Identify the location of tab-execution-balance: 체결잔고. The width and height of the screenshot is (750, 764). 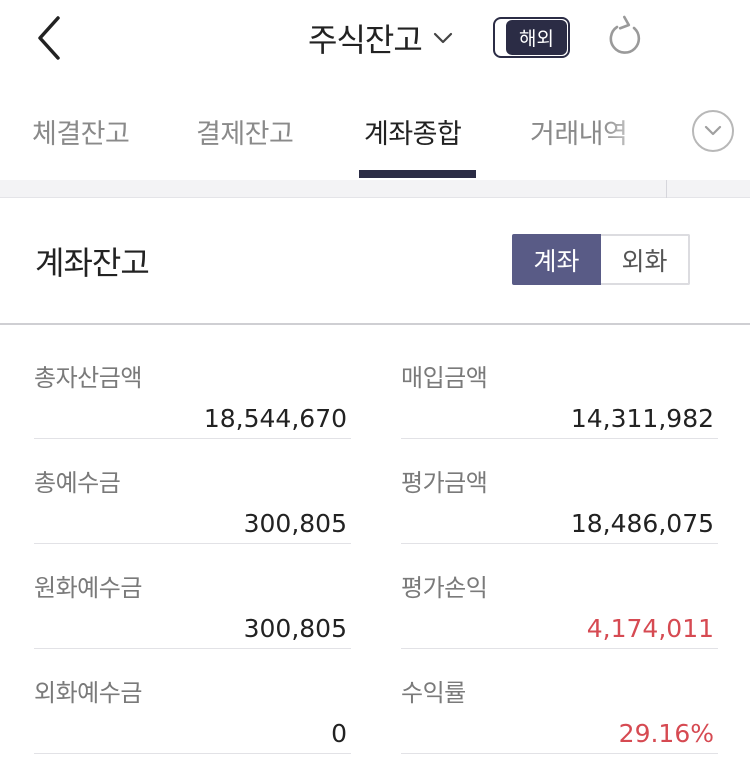
(81, 131).